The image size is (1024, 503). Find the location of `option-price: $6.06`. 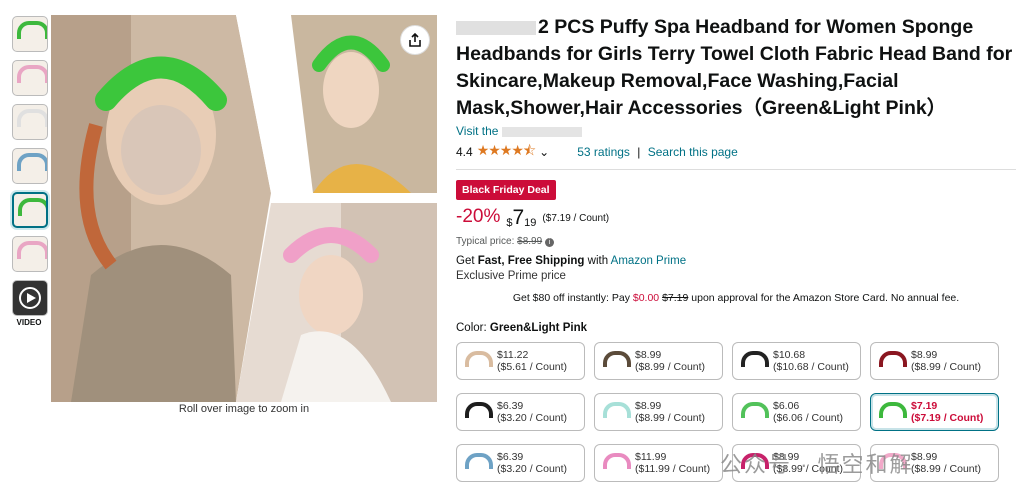

option-price: $6.06 is located at coordinates (786, 406).